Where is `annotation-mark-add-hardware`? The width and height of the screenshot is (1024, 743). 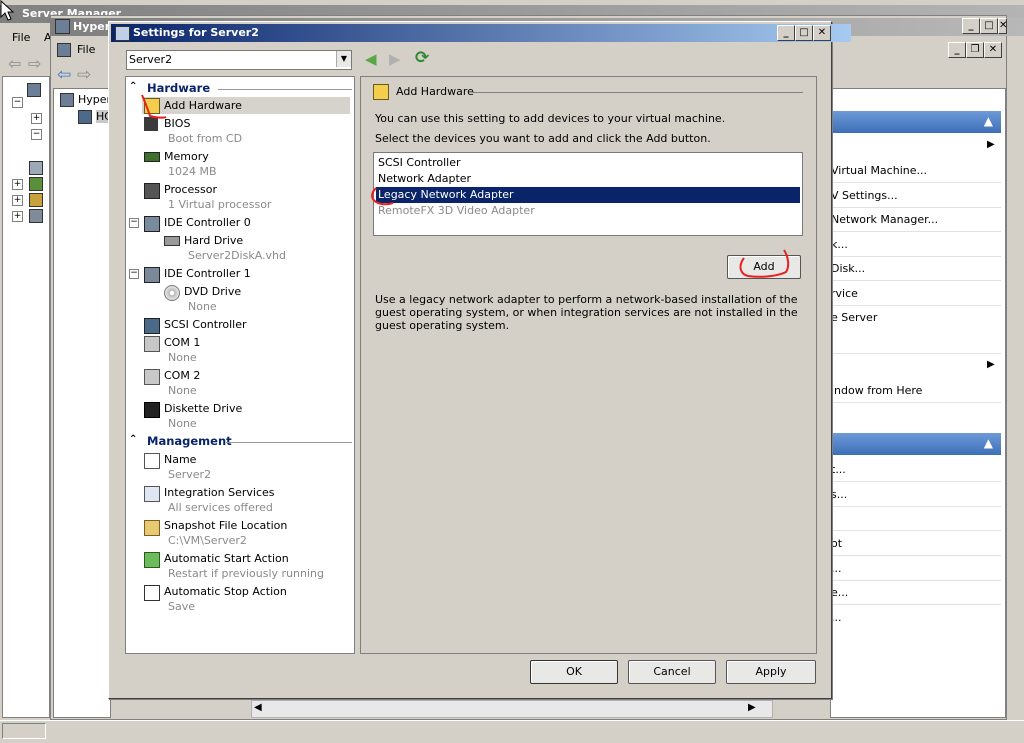 annotation-mark-add-hardware is located at coordinates (154, 106).